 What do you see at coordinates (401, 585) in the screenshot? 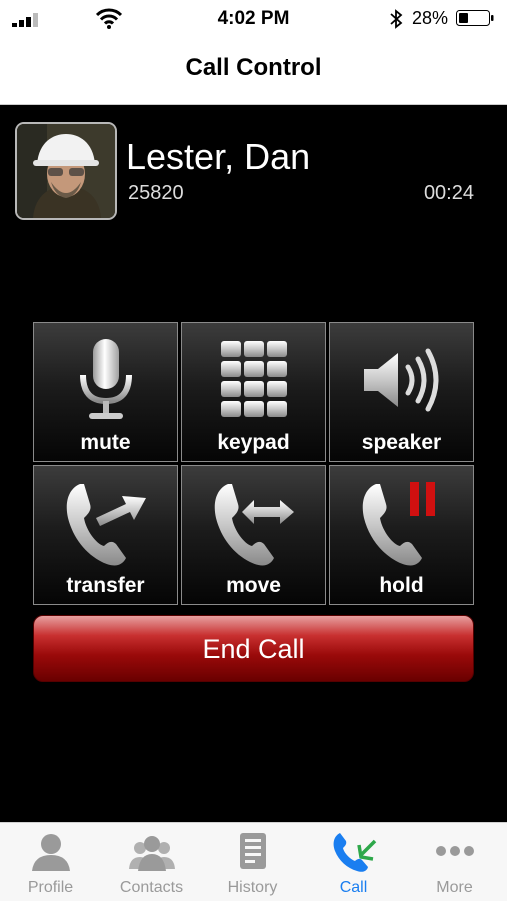
I see `hold-label: hold` at bounding box center [401, 585].